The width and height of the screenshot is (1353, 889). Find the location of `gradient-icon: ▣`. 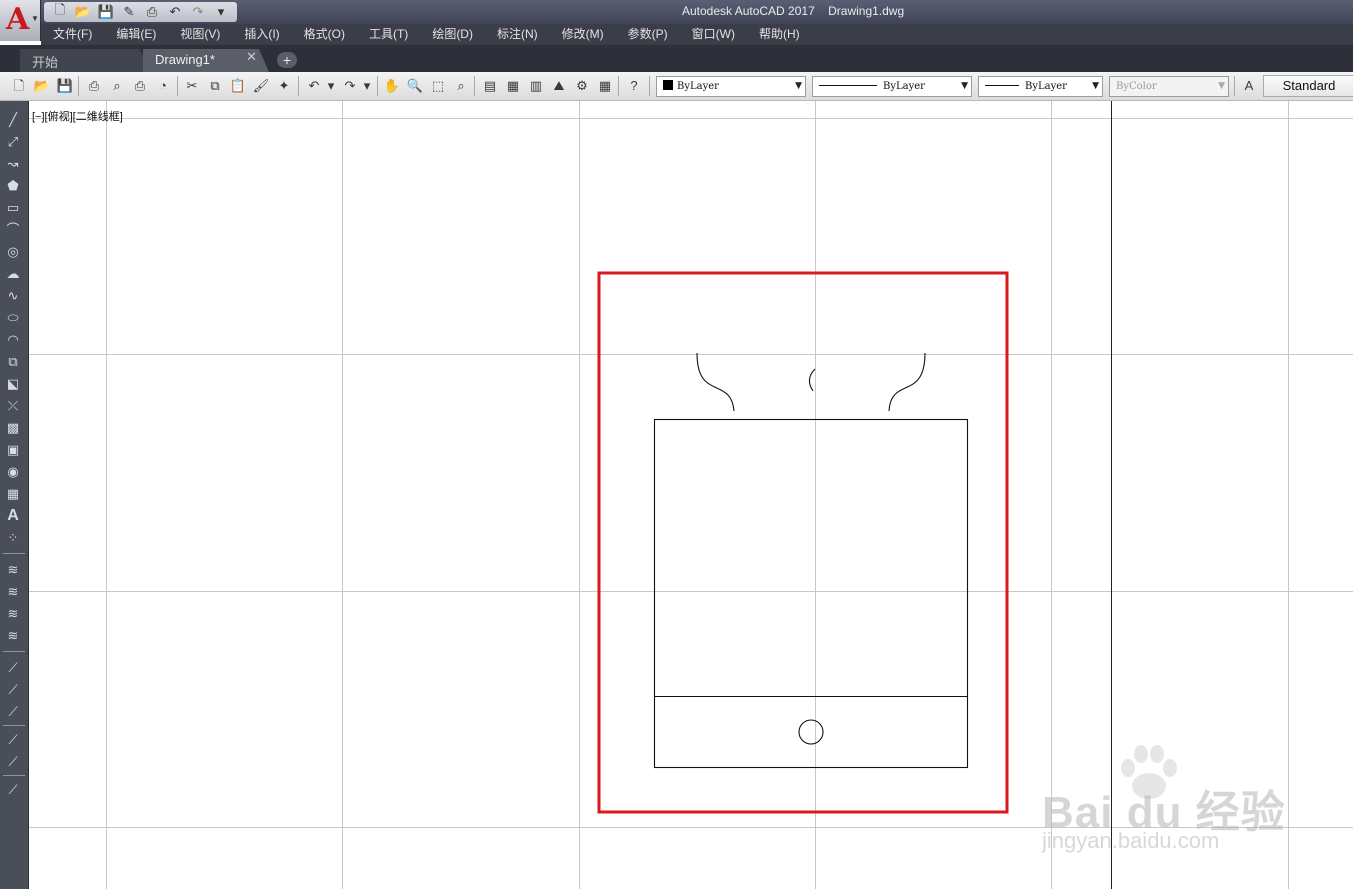

gradient-icon: ▣ is located at coordinates (13, 450).